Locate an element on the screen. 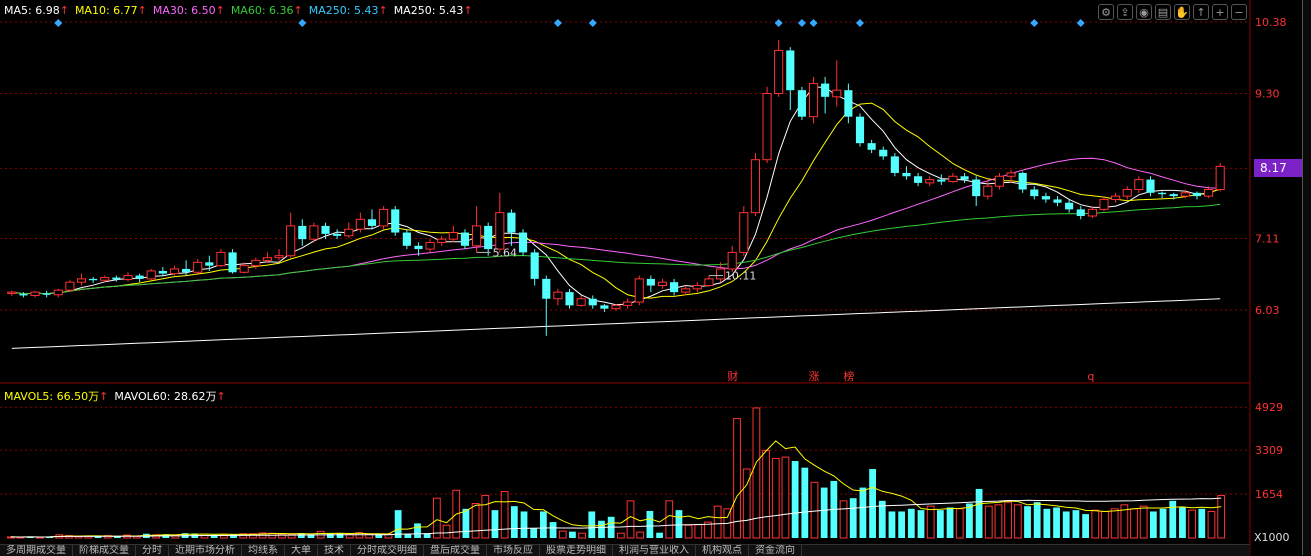 The height and width of the screenshot is (556, 1311). tab-4: 均线系 is located at coordinates (263, 550).